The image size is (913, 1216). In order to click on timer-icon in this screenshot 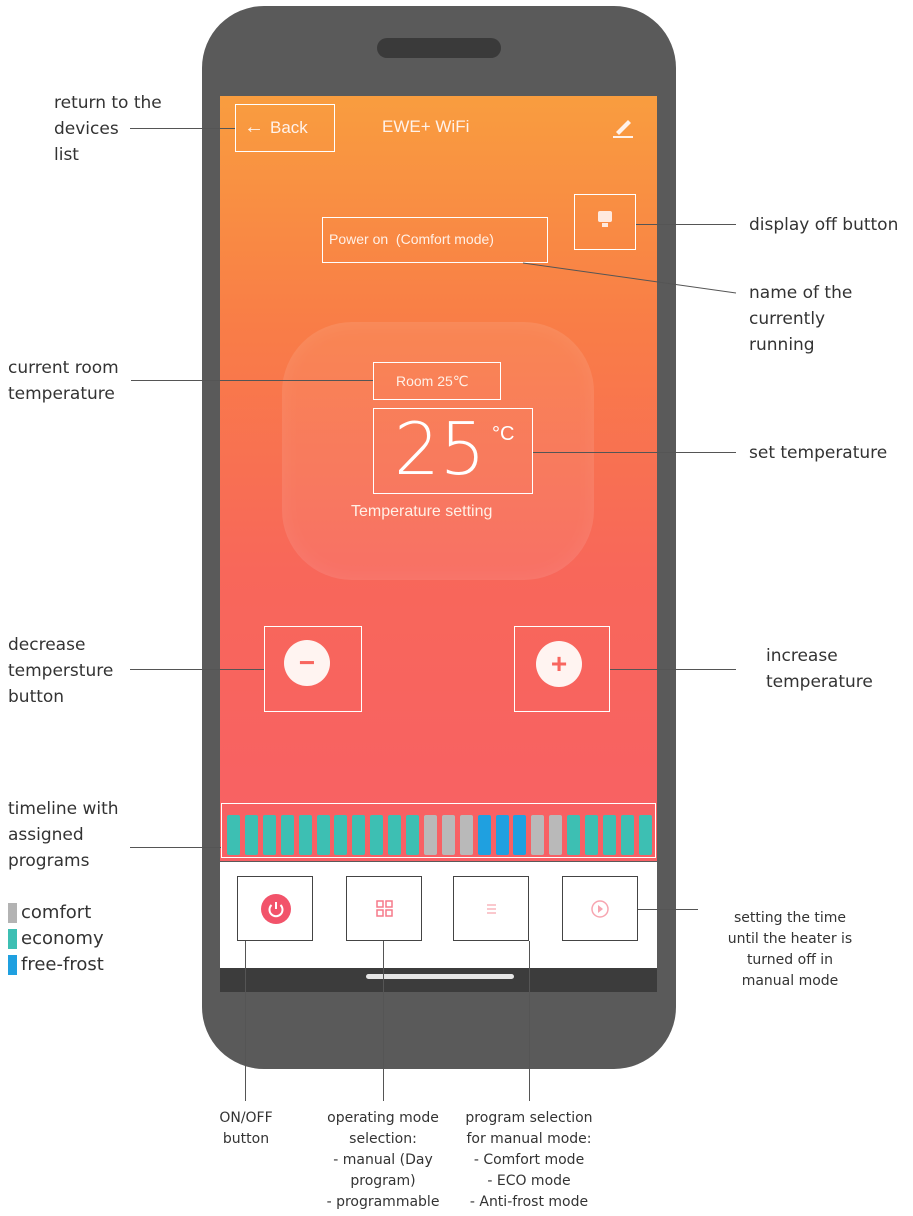, I will do `click(600, 909)`.